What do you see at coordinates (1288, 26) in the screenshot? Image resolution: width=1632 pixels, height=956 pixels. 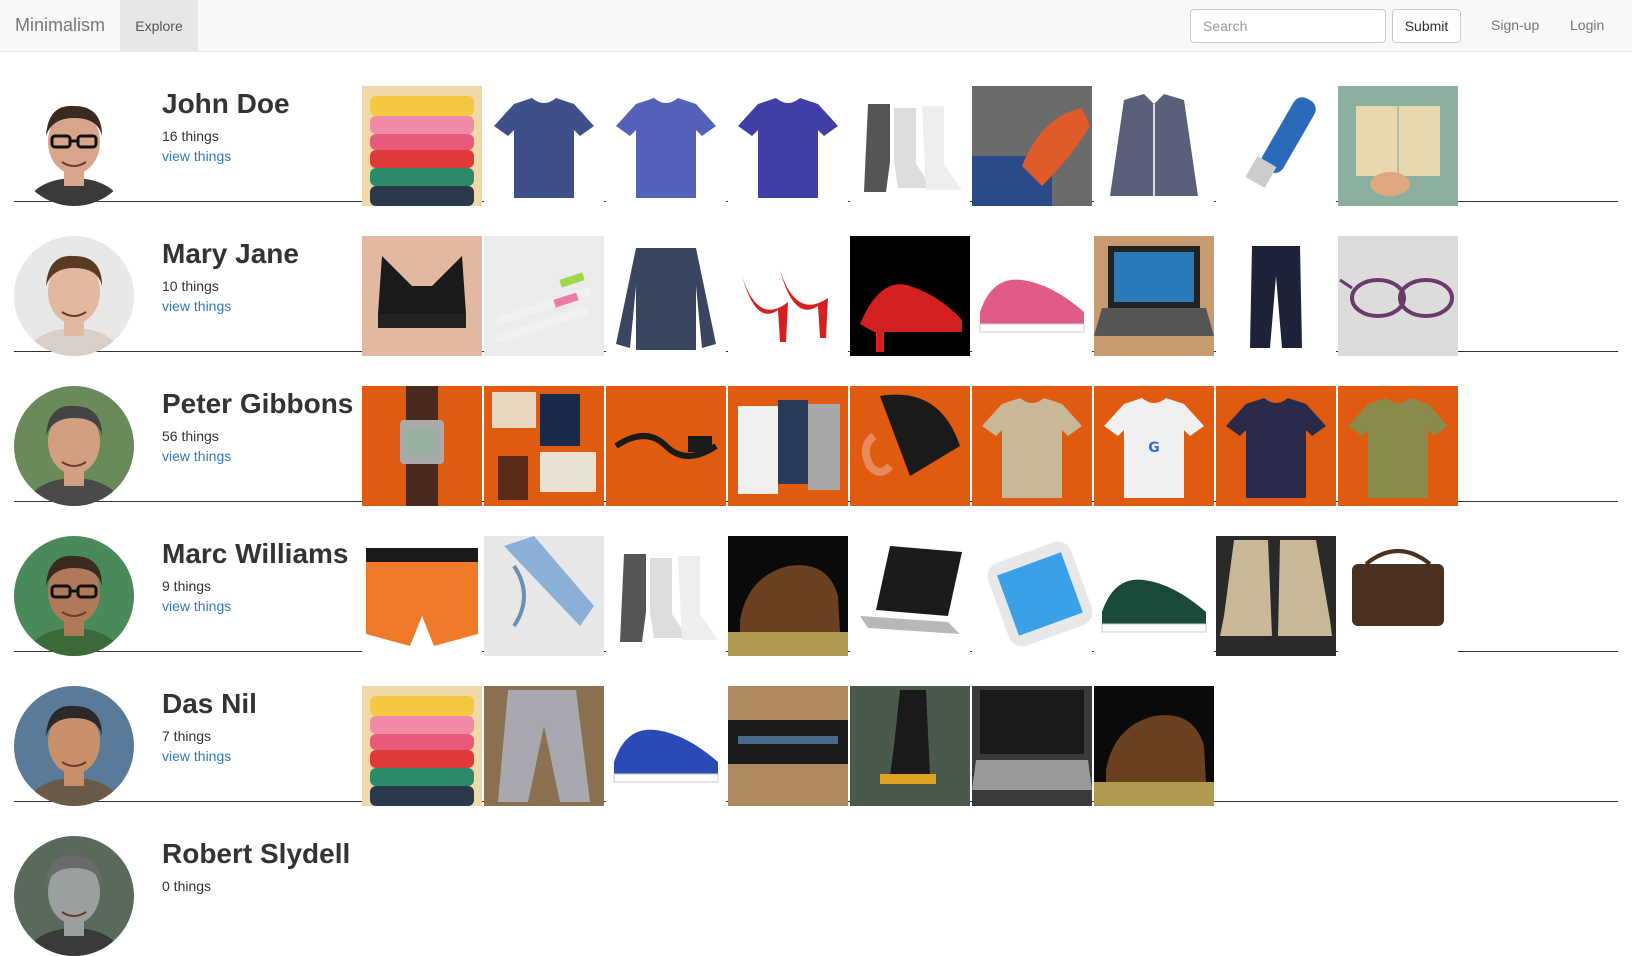 I see `search-input` at bounding box center [1288, 26].